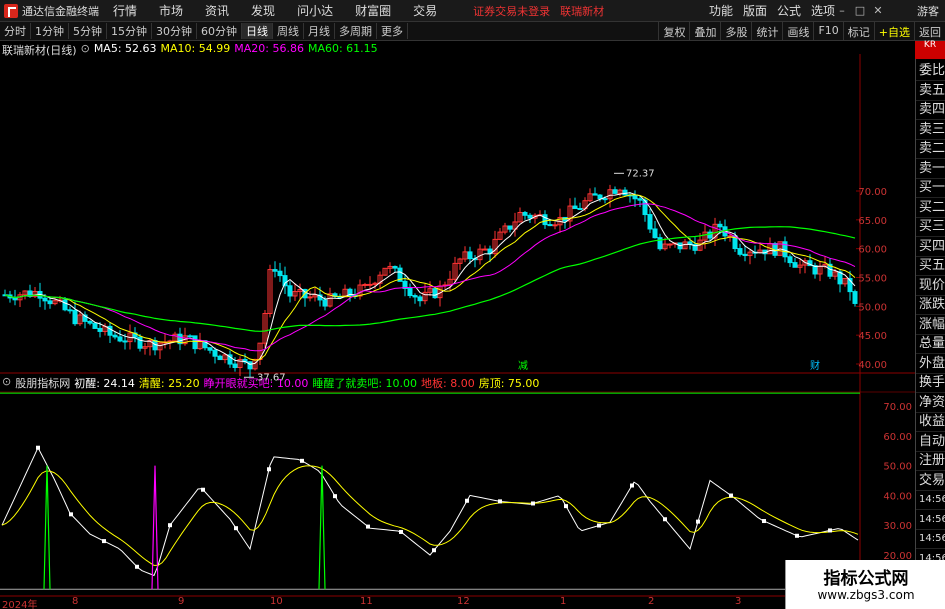  What do you see at coordinates (930, 50) in the screenshot?
I see `kr-badge: KR` at bounding box center [930, 50].